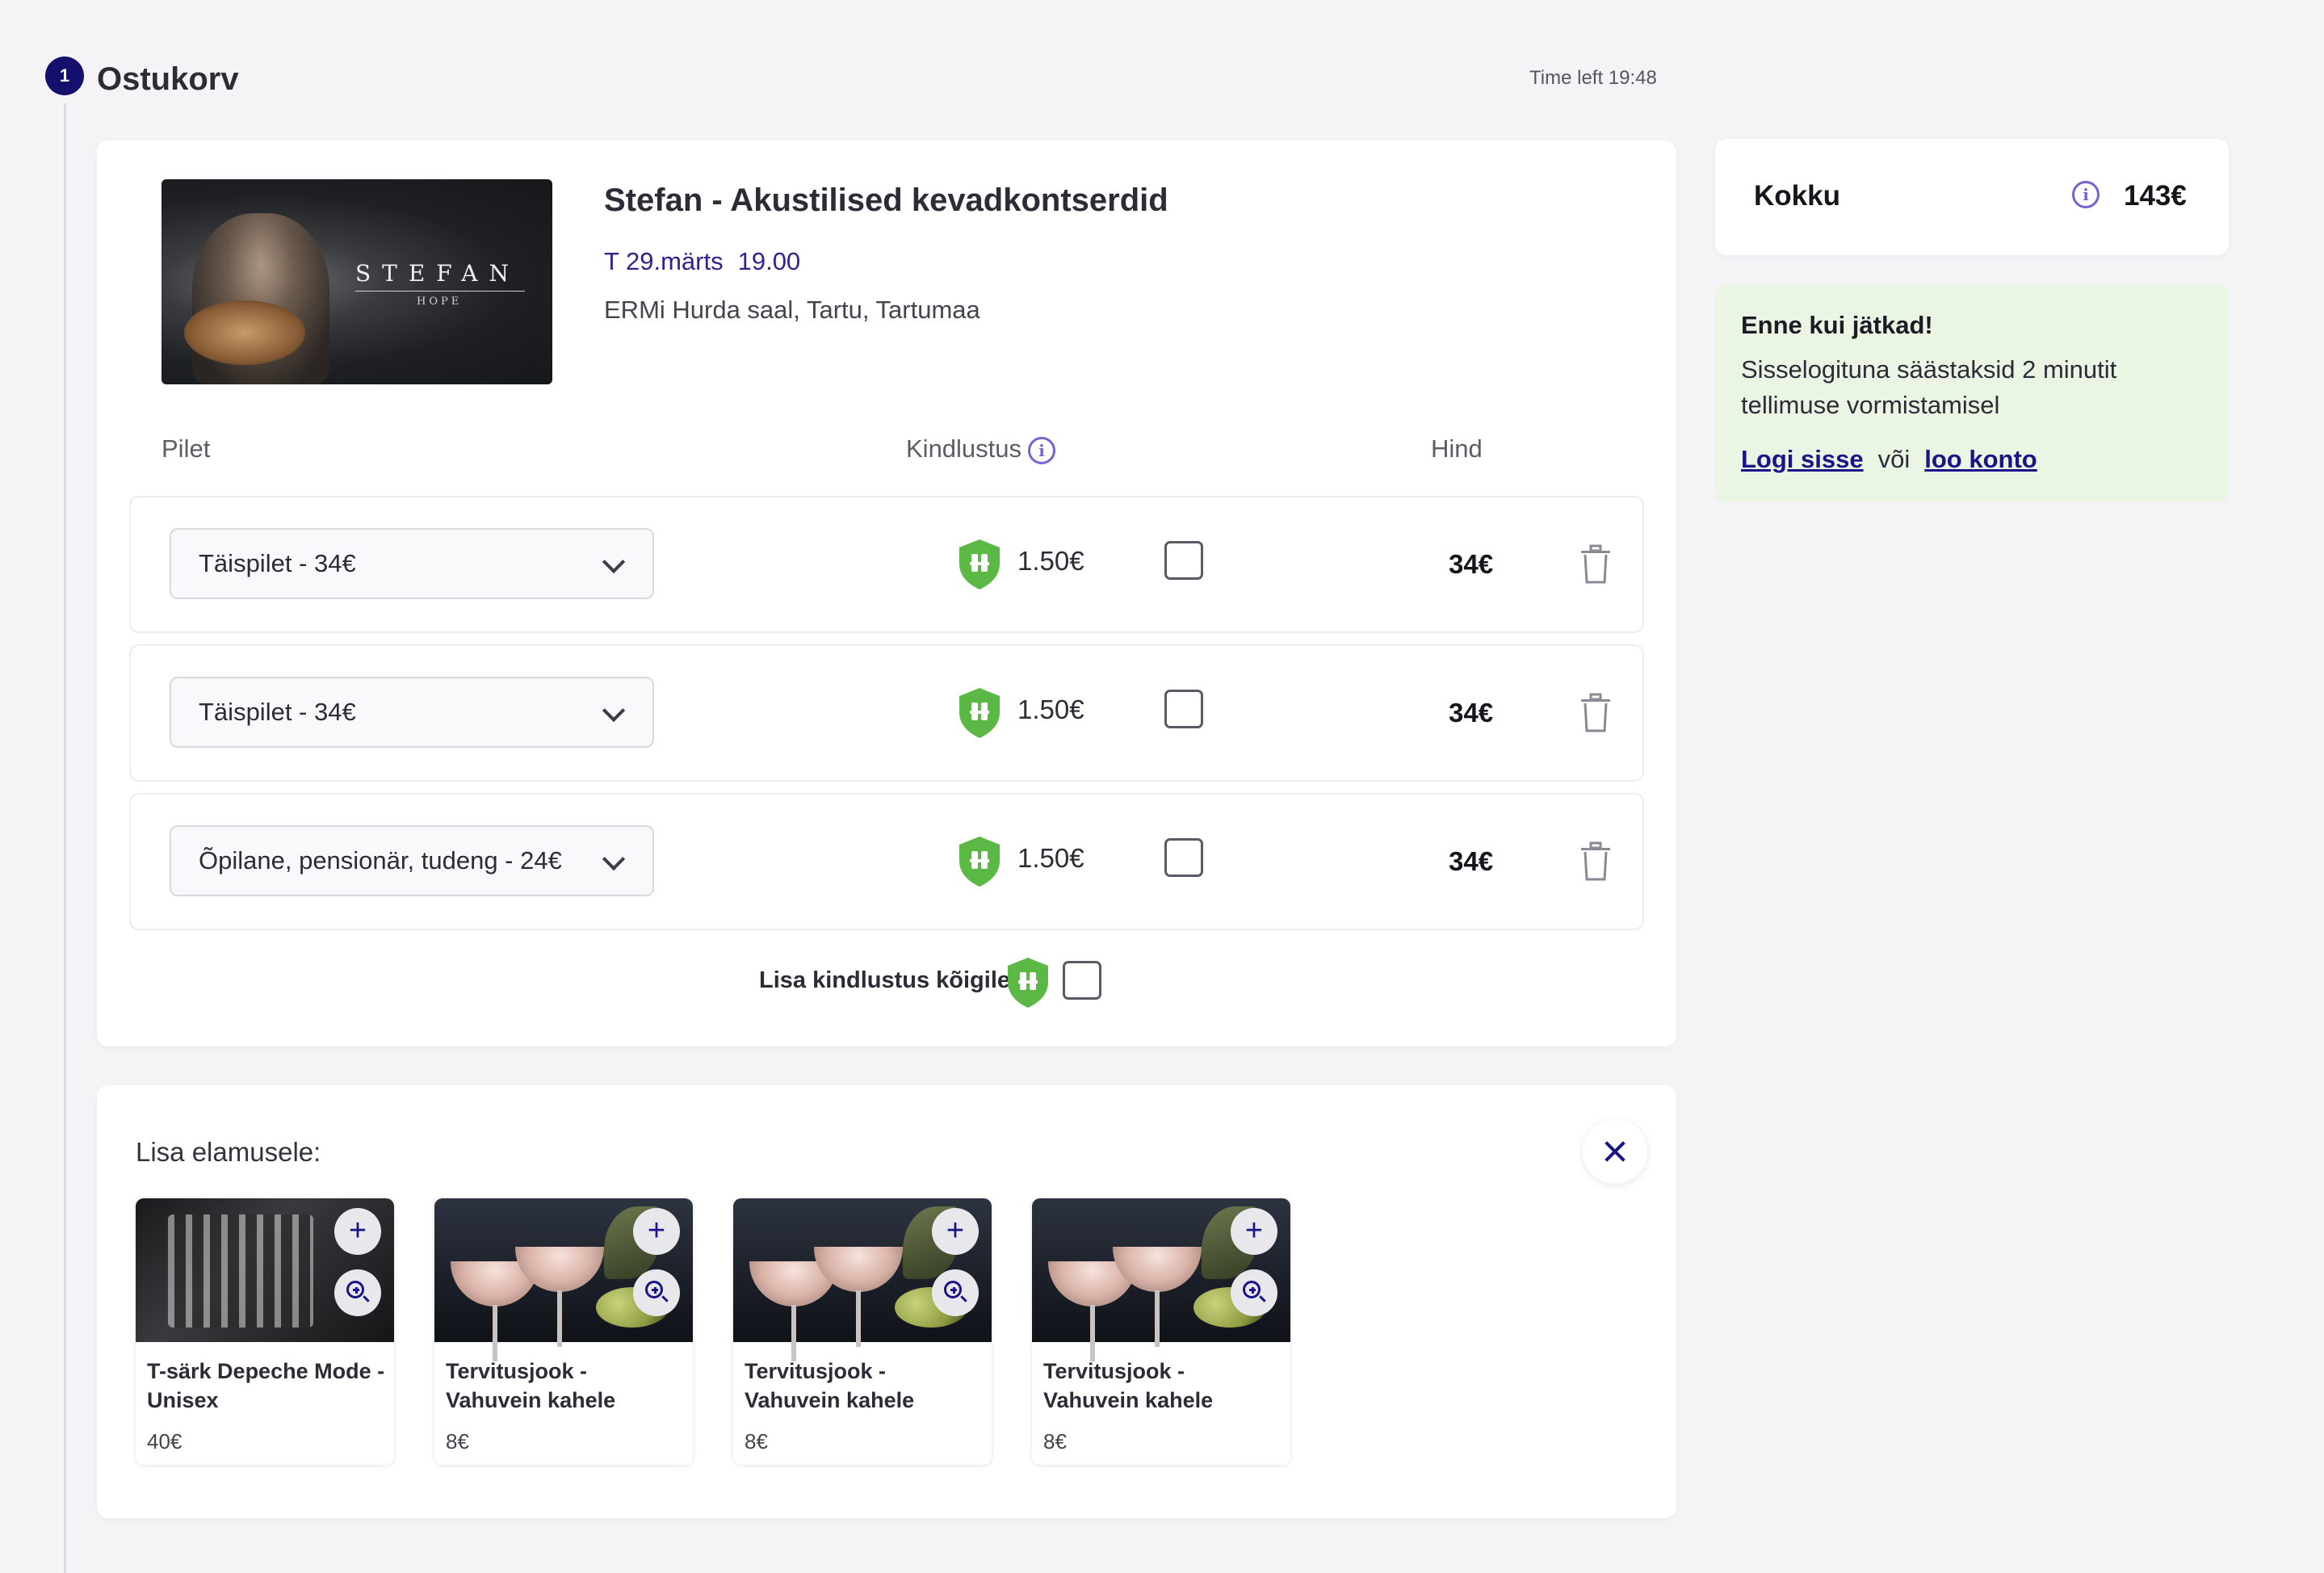 This screenshot has height=1573, width=2324. What do you see at coordinates (1082, 980) in the screenshot?
I see `insure-all-checkbox` at bounding box center [1082, 980].